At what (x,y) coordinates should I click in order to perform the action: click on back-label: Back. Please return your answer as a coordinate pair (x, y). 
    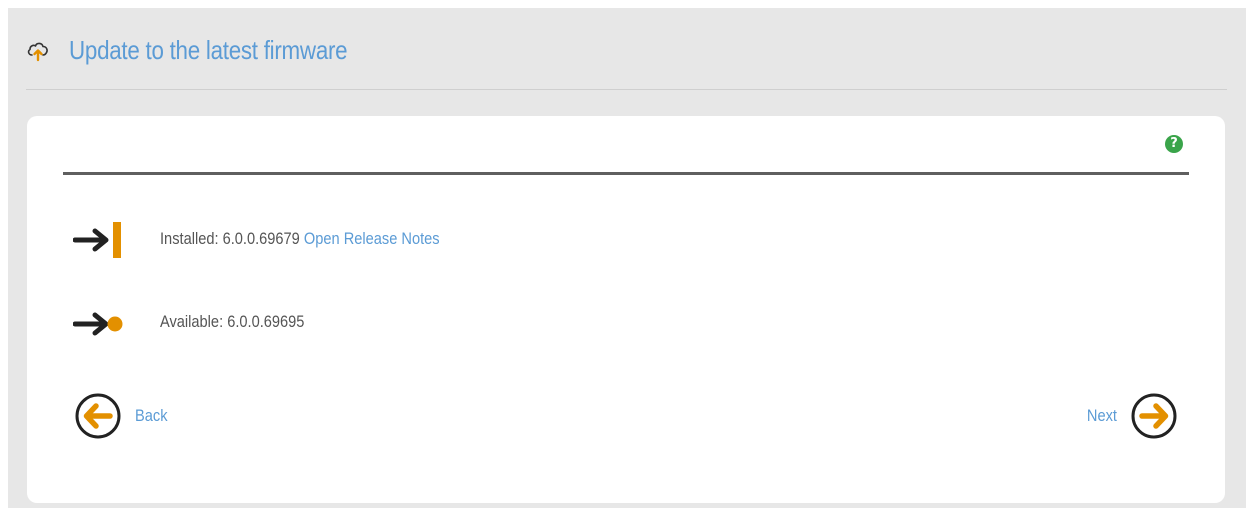
    Looking at the image, I should click on (151, 416).